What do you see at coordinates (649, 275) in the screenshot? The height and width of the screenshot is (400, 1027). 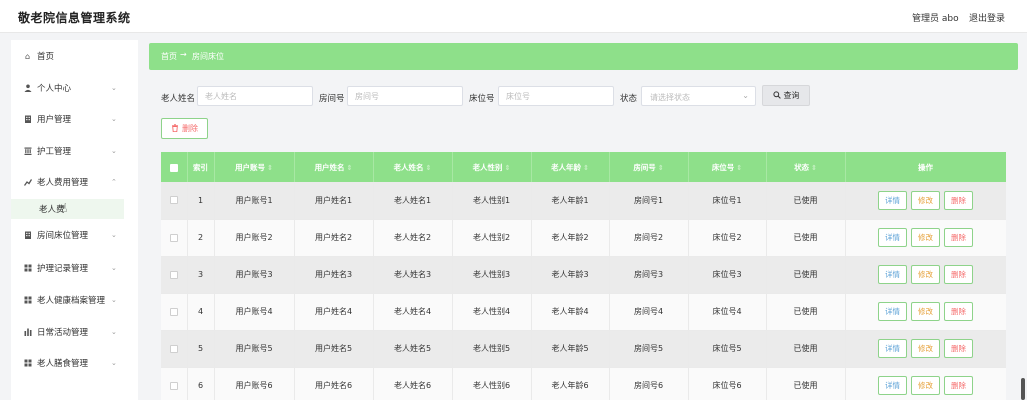 I see `table-cell: 房间号3` at bounding box center [649, 275].